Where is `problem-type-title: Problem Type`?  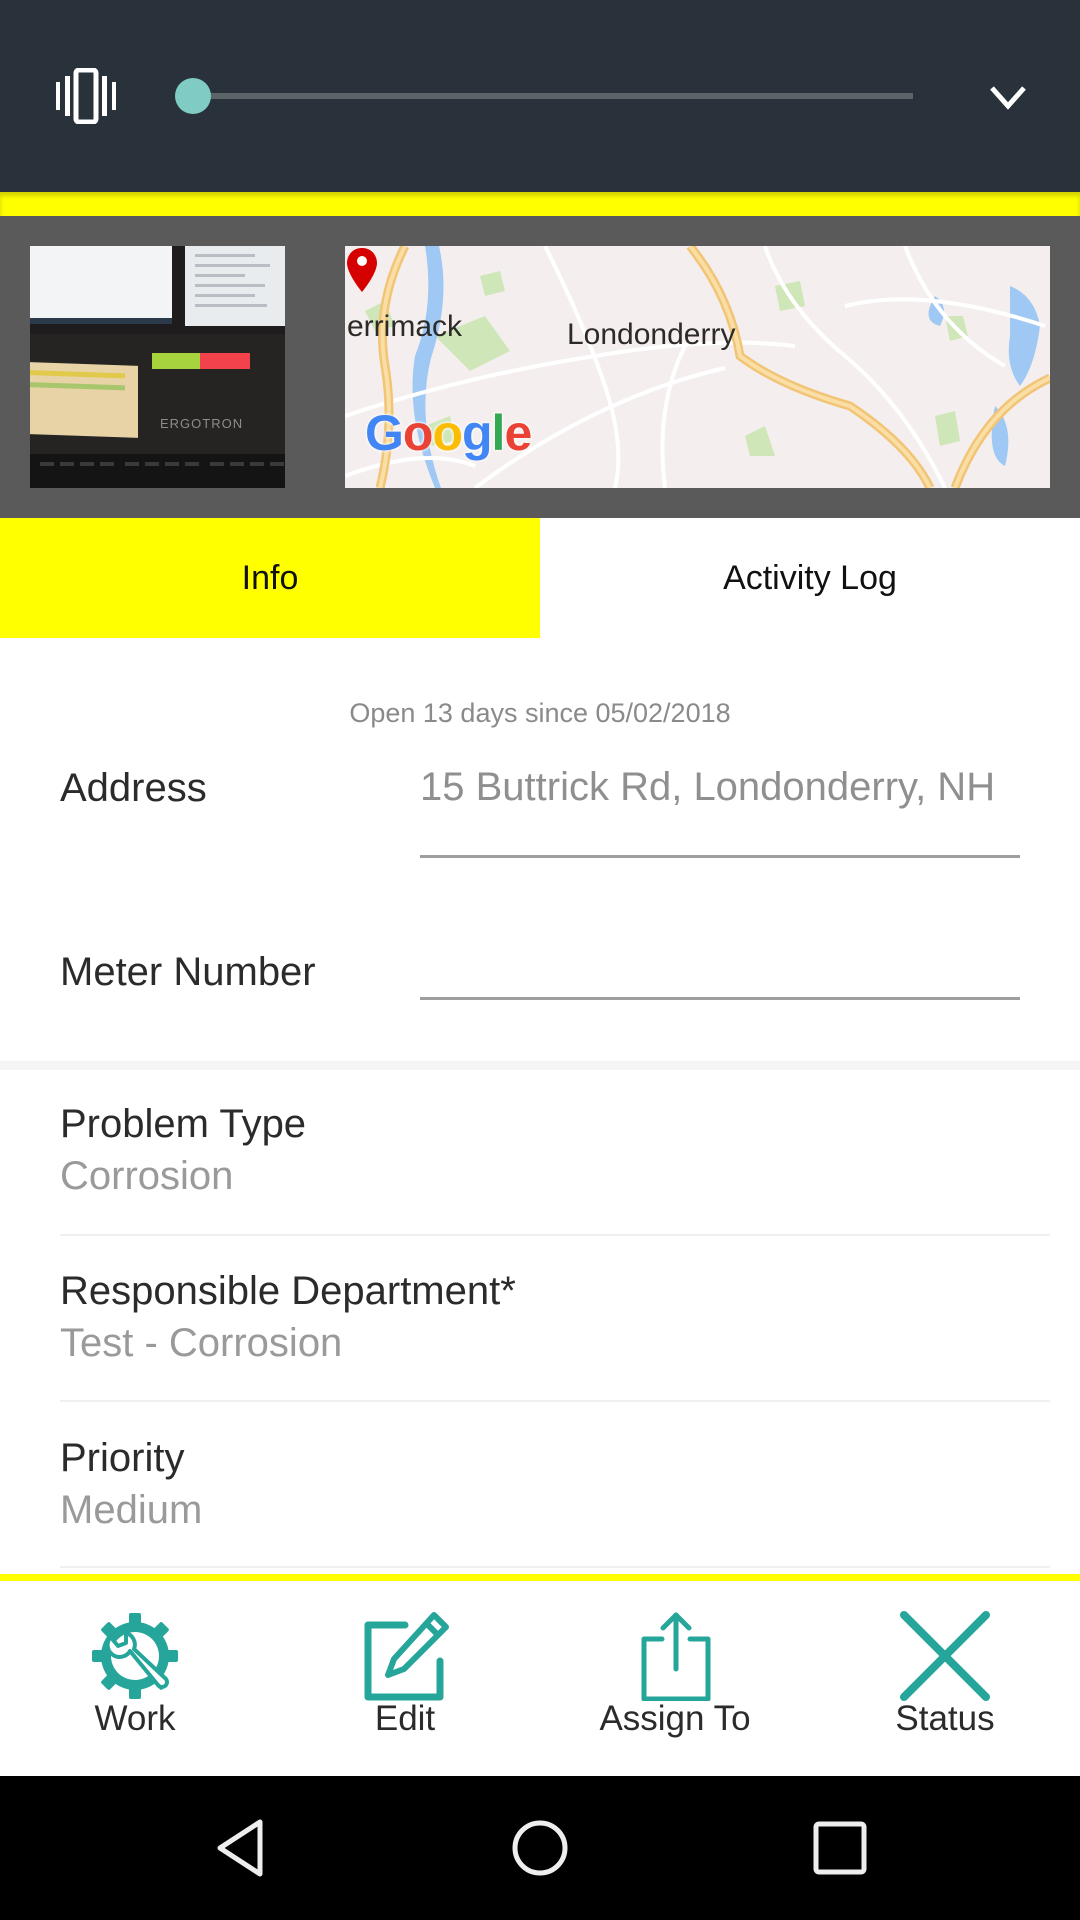 problem-type-title: Problem Type is located at coordinates (183, 1124).